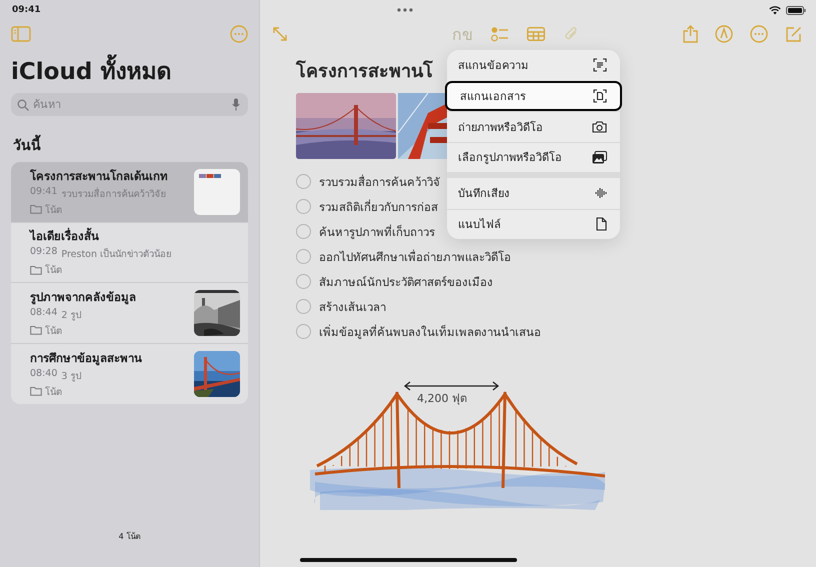  I want to click on table-button, so click(536, 34).